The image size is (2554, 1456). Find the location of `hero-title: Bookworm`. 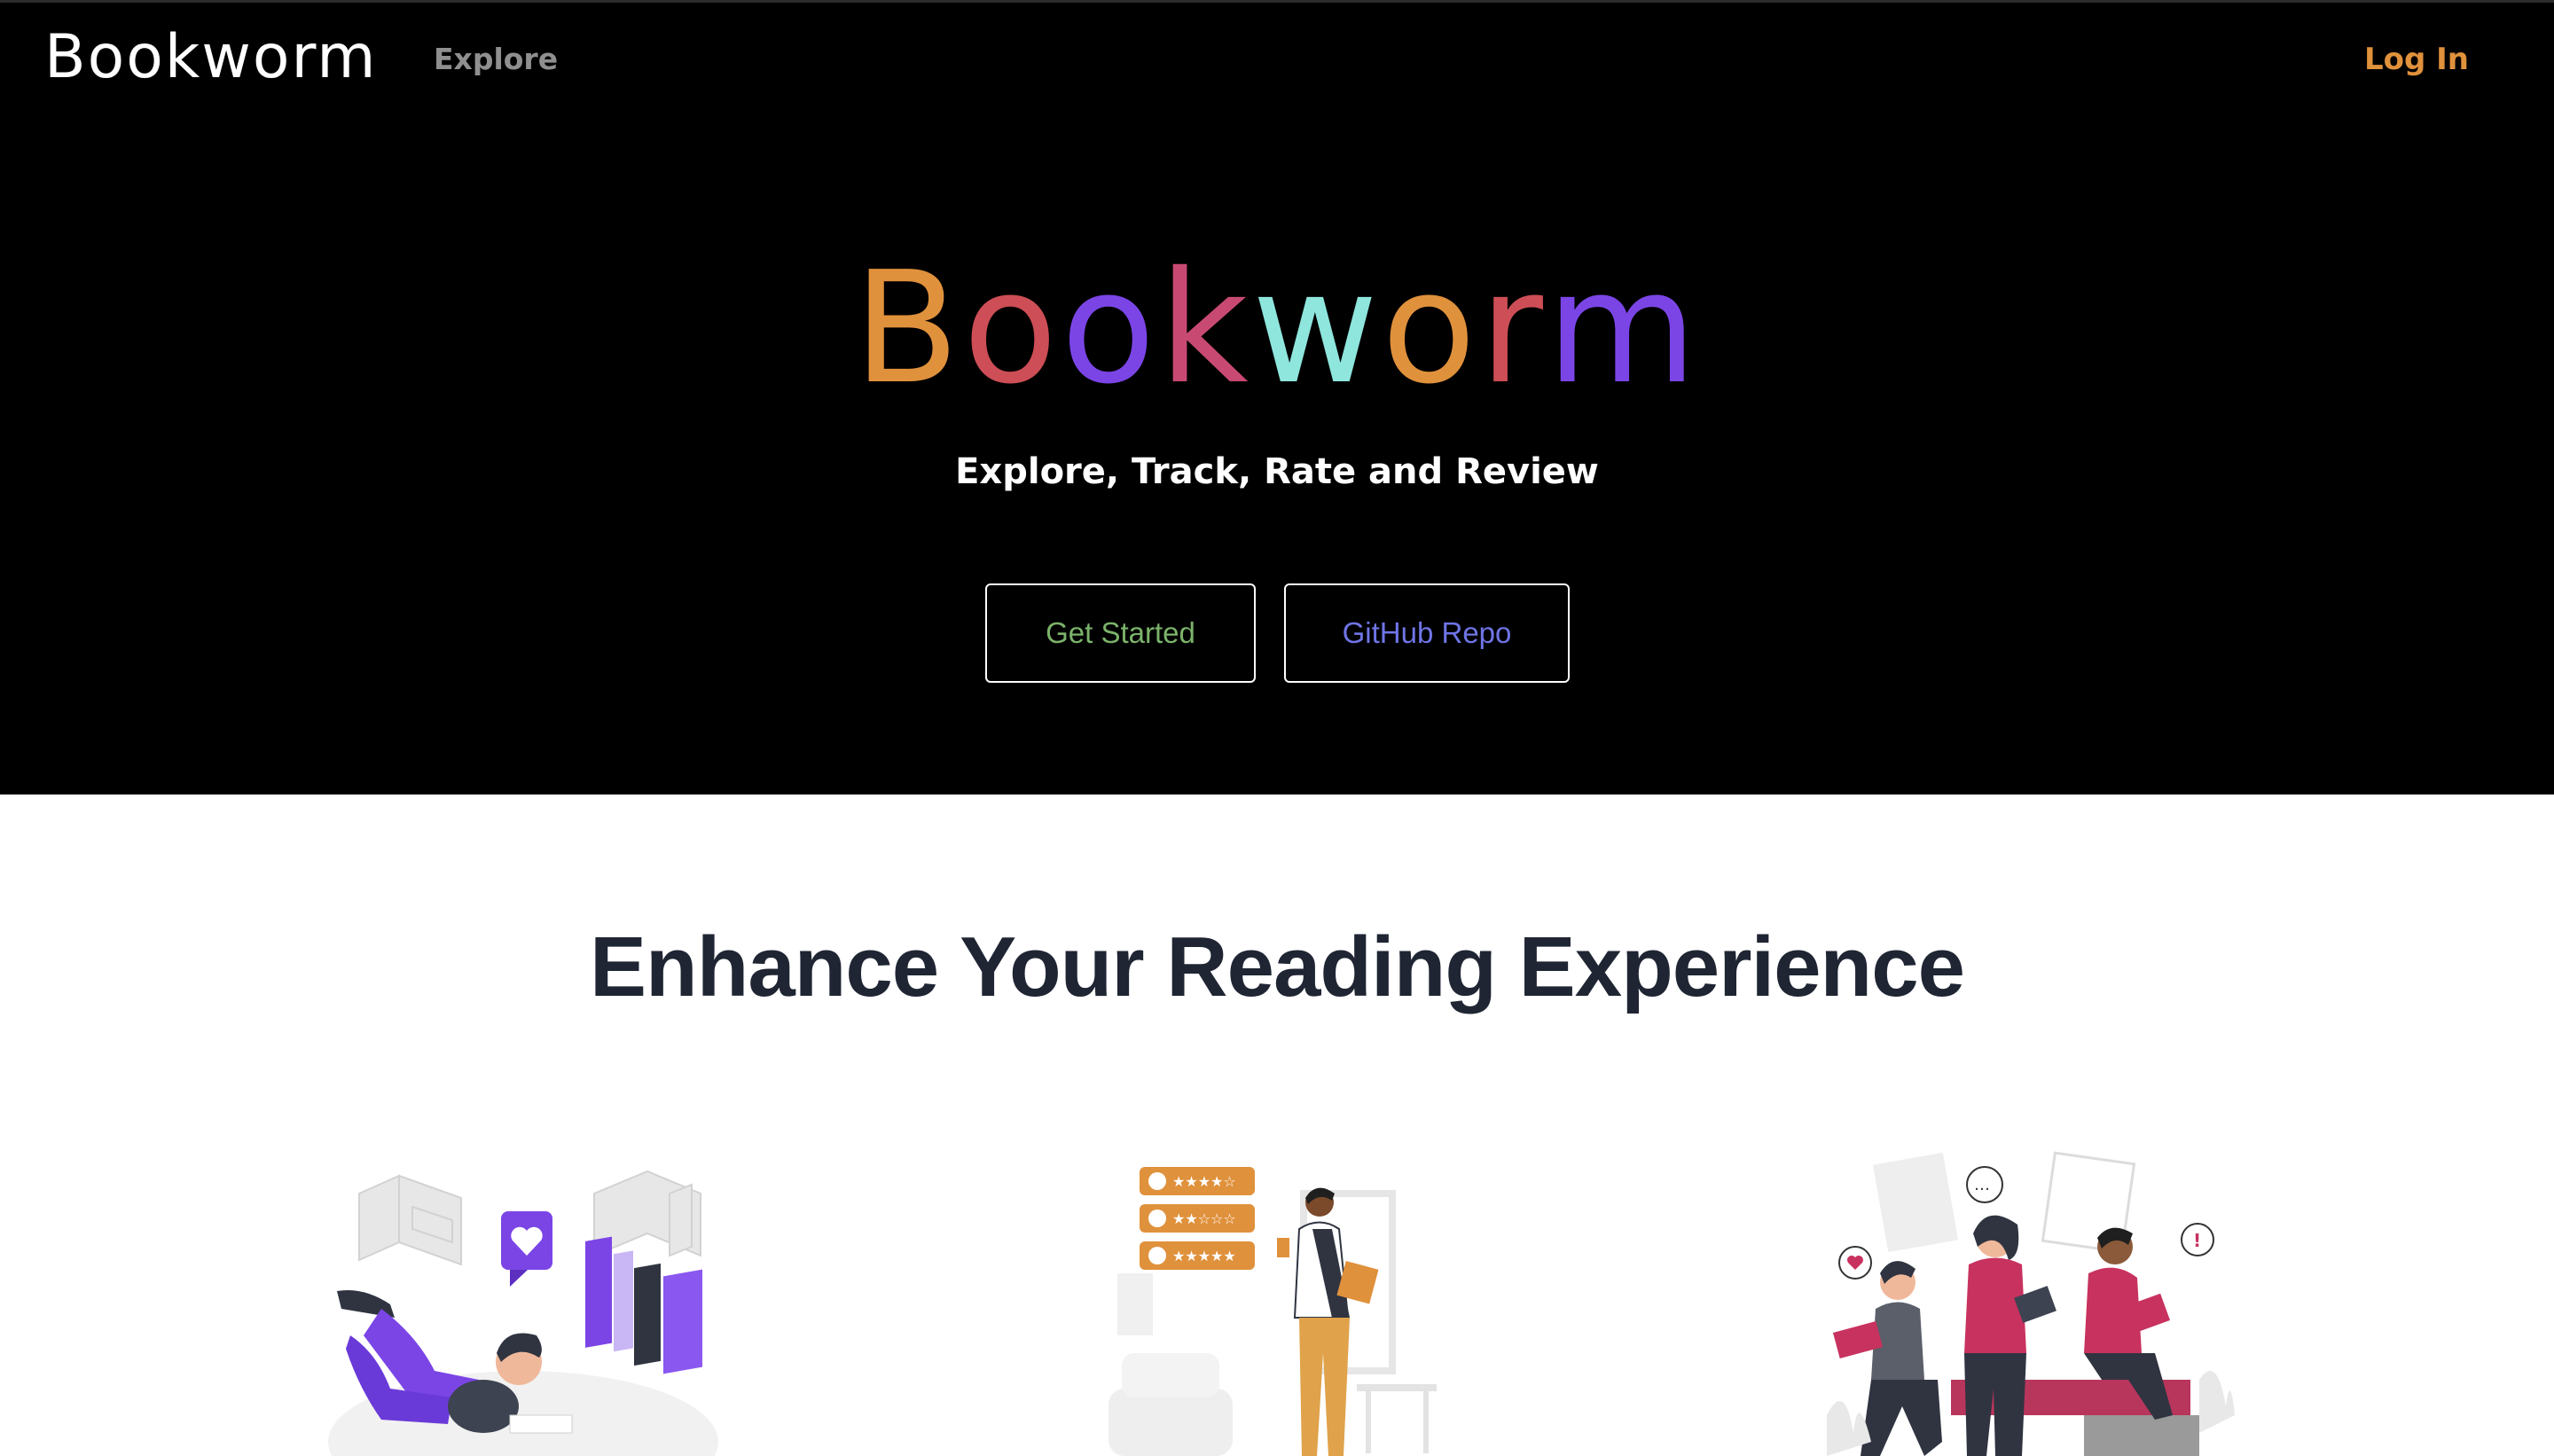

hero-title: Bookworm is located at coordinates (1277, 329).